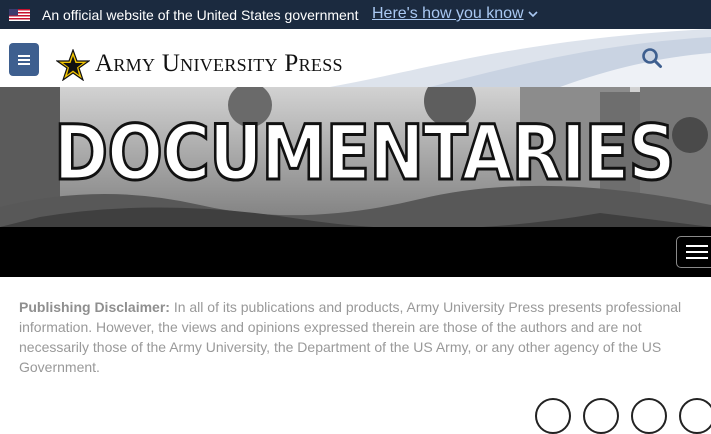 The width and height of the screenshot is (711, 434). Describe the element at coordinates (355, 252) in the screenshot. I see `secondary-nav-bar` at that location.